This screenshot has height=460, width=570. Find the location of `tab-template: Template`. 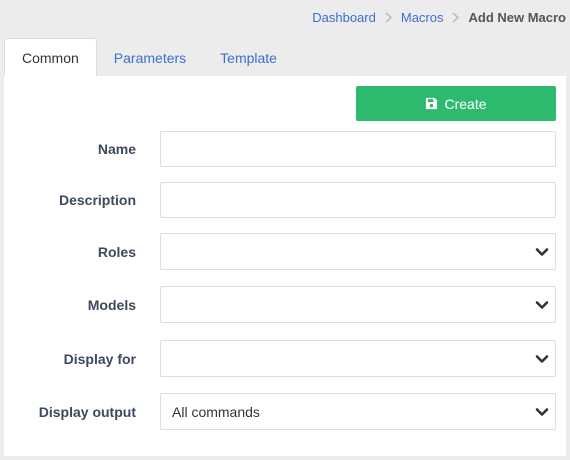

tab-template: Template is located at coordinates (248, 57).